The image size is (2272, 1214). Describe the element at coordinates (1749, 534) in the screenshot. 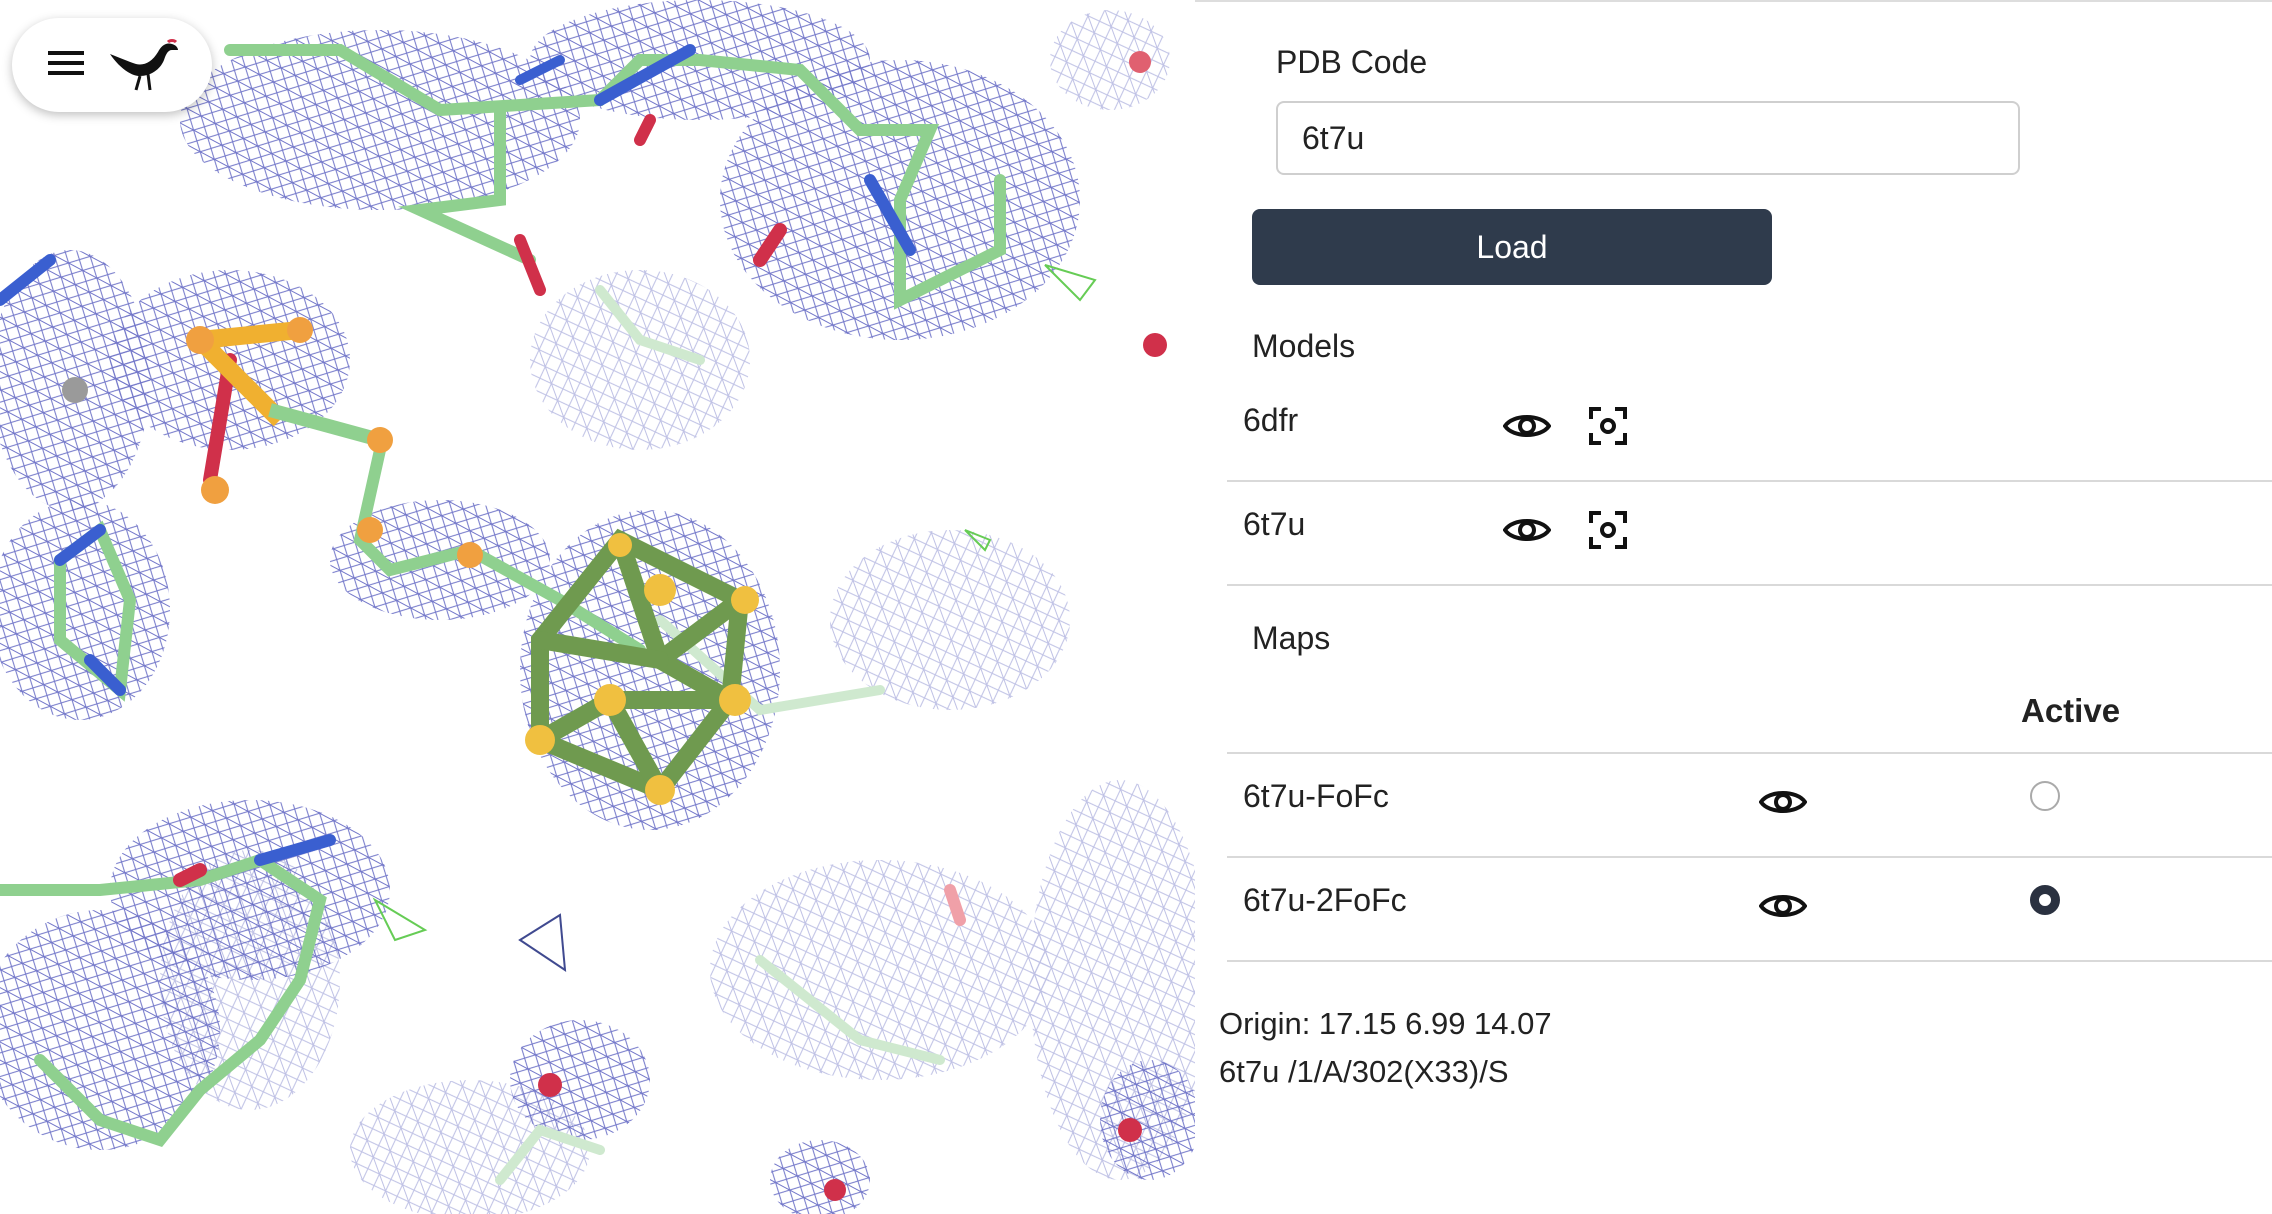

I see `model-row-6t7u: 6t7u` at that location.